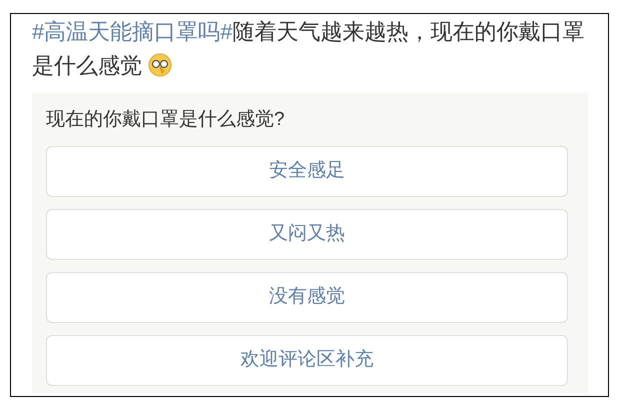 The image size is (621, 401). Describe the element at coordinates (307, 360) in the screenshot. I see `poll-option: 欢迎评论区补充` at that location.